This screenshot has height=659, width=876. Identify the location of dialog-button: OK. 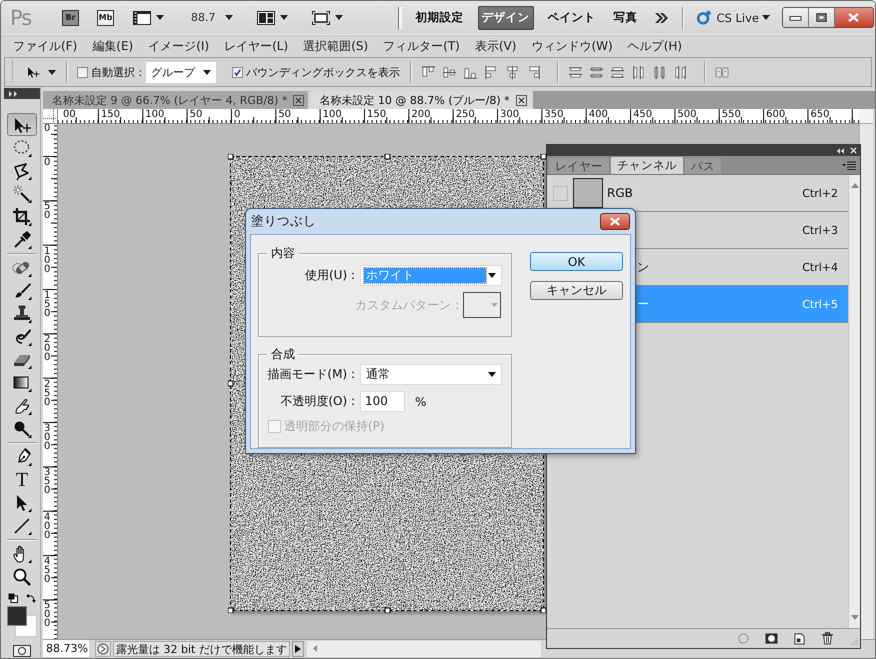
(576, 261).